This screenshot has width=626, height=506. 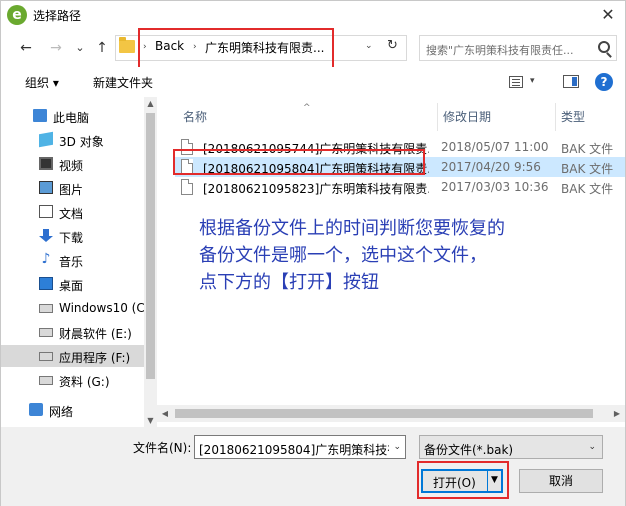 I want to click on scroll-down-arrow-icon: ▼, so click(x=150, y=420).